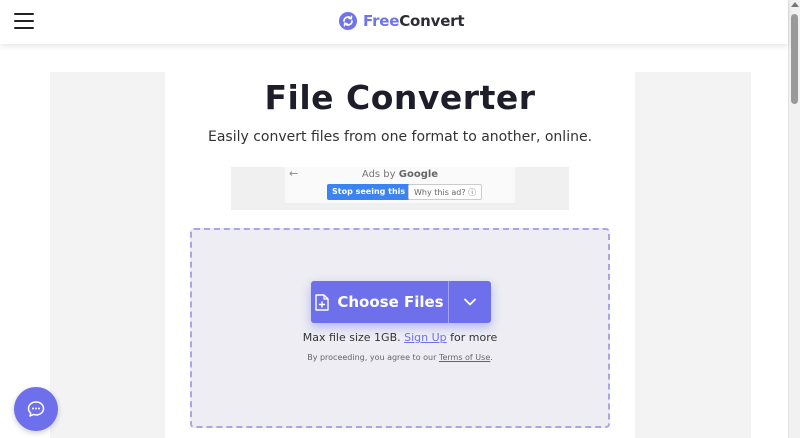  I want to click on choose-files-button: Choose Files, so click(401, 302).